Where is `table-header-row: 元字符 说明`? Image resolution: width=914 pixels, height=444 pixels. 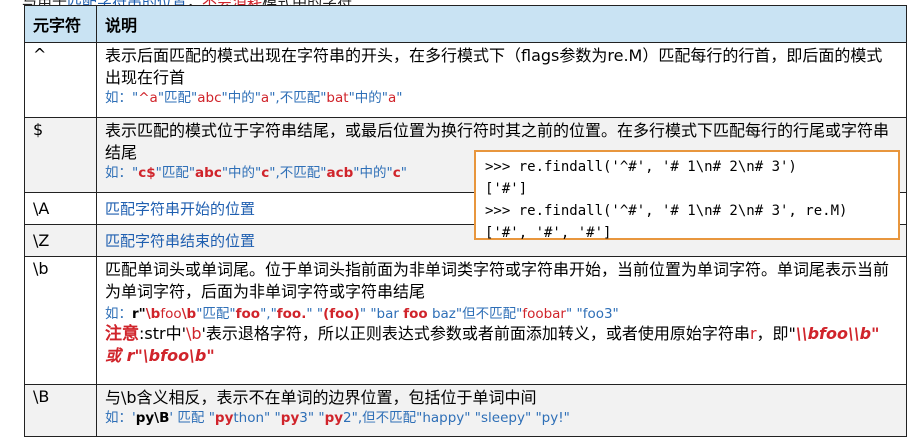 table-header-row: 元字符 说明 is located at coordinates (465, 24).